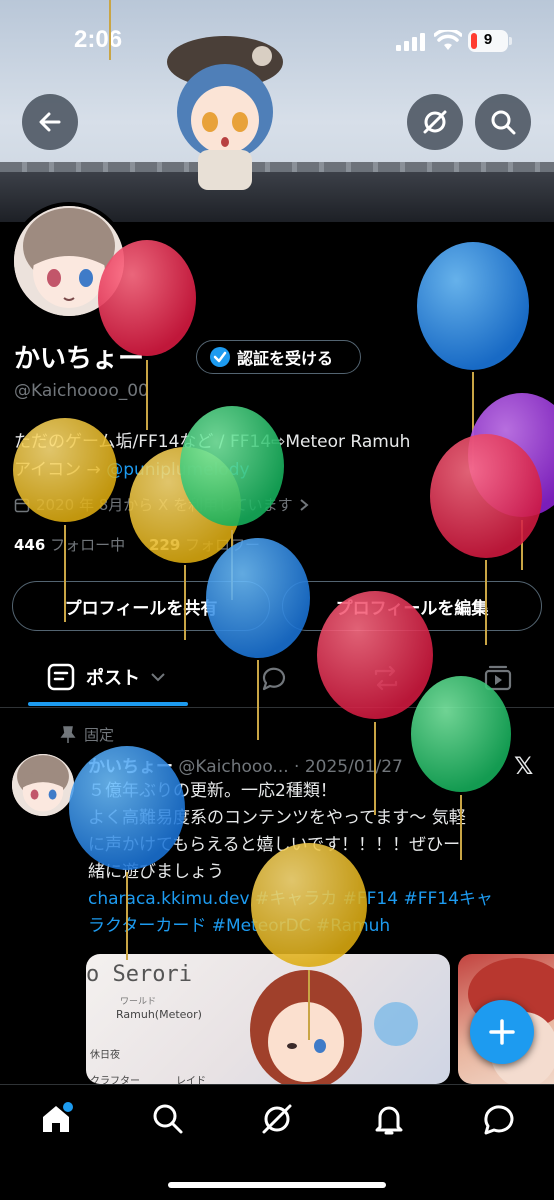  What do you see at coordinates (277, 818) in the screenshot?
I see `post-line-2: よく高難易度系のコンテンツをやってます〜 気軽` at bounding box center [277, 818].